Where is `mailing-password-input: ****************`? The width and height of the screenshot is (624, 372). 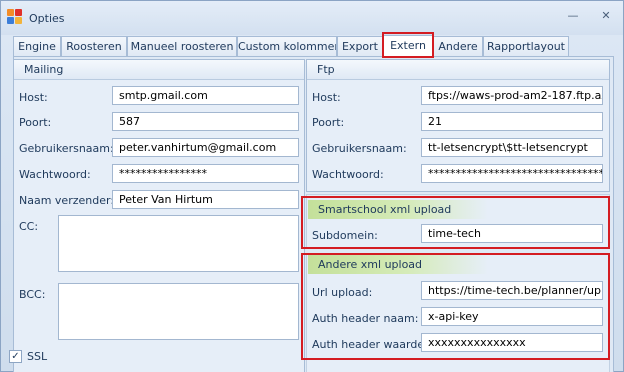
mailing-password-input: **************** is located at coordinates (205, 173).